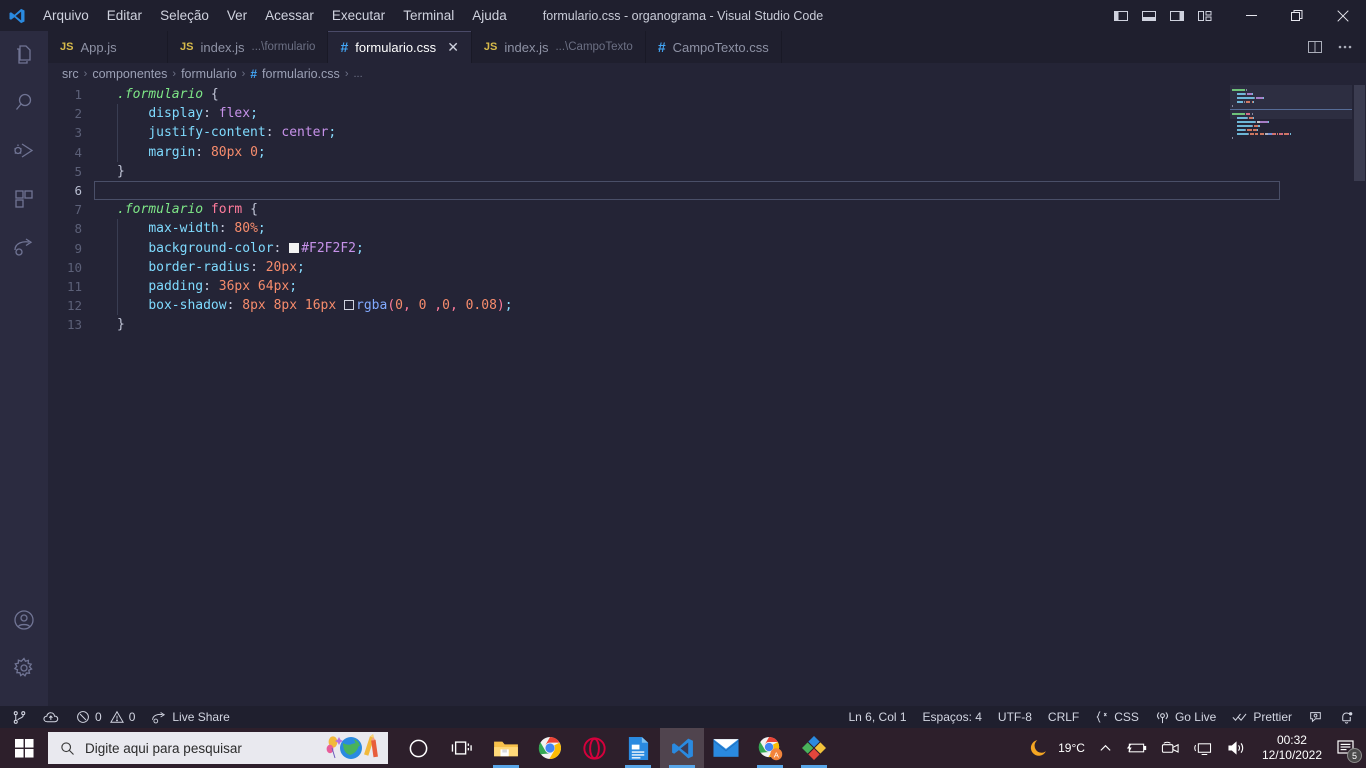  Describe the element at coordinates (1185, 717) in the screenshot. I see `go-live-button: Go Live` at that location.